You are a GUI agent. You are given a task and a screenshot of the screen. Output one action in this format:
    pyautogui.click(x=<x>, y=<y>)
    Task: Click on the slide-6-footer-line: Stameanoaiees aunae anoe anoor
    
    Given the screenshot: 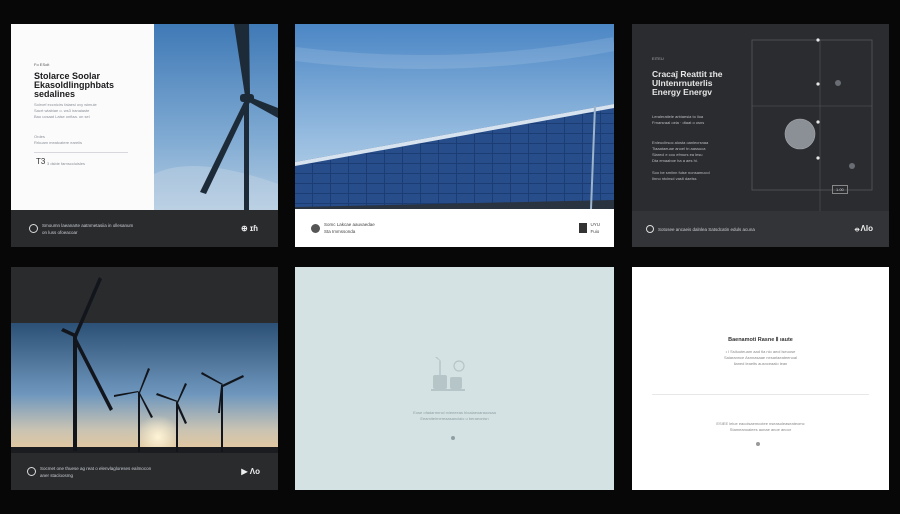 What is the action you would take?
    pyautogui.click(x=760, y=429)
    